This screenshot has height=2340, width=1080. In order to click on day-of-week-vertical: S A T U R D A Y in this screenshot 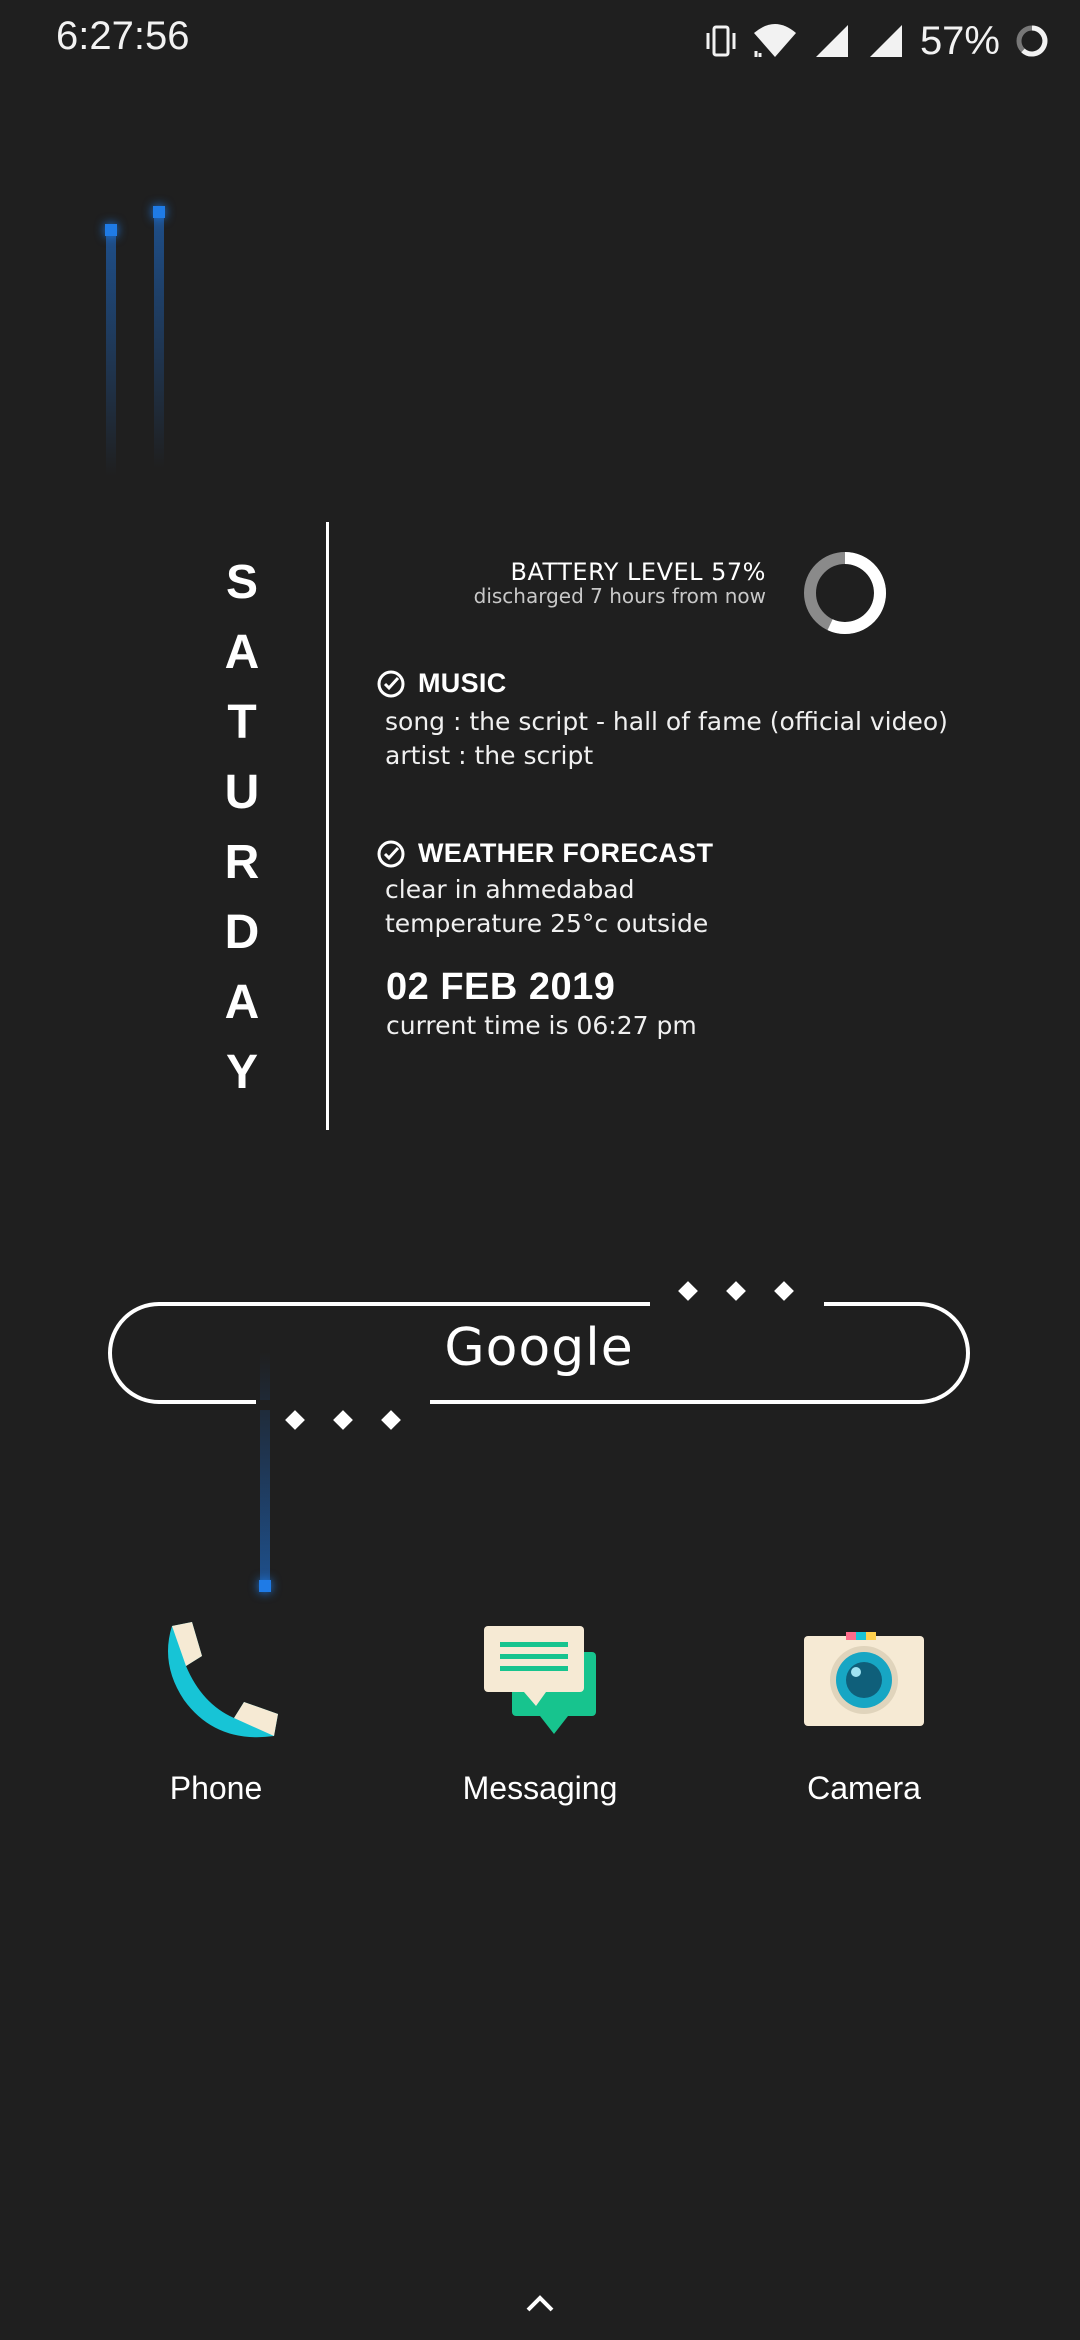, I will do `click(242, 828)`.